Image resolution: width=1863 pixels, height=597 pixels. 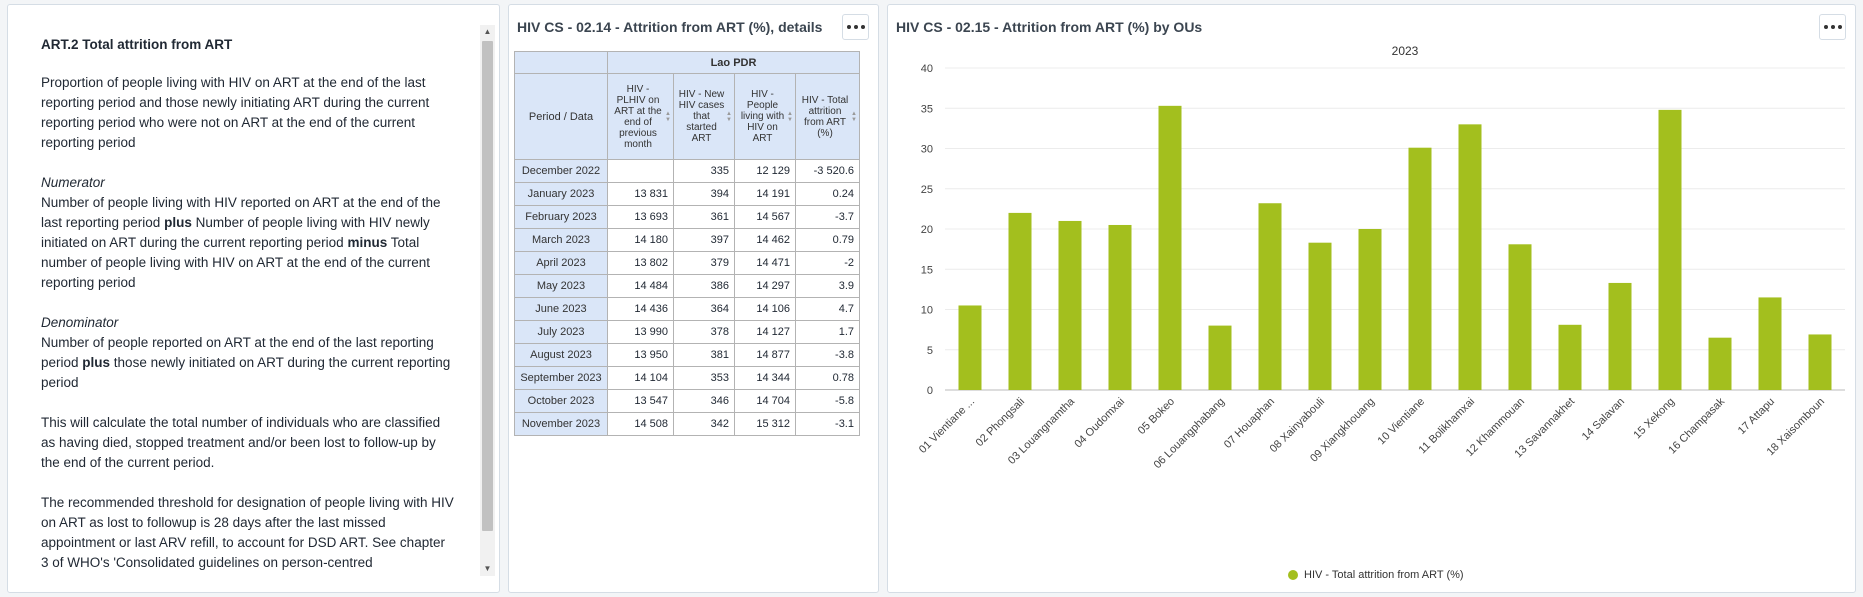 What do you see at coordinates (640, 378) in the screenshot?
I see `table-cell: 14 104` at bounding box center [640, 378].